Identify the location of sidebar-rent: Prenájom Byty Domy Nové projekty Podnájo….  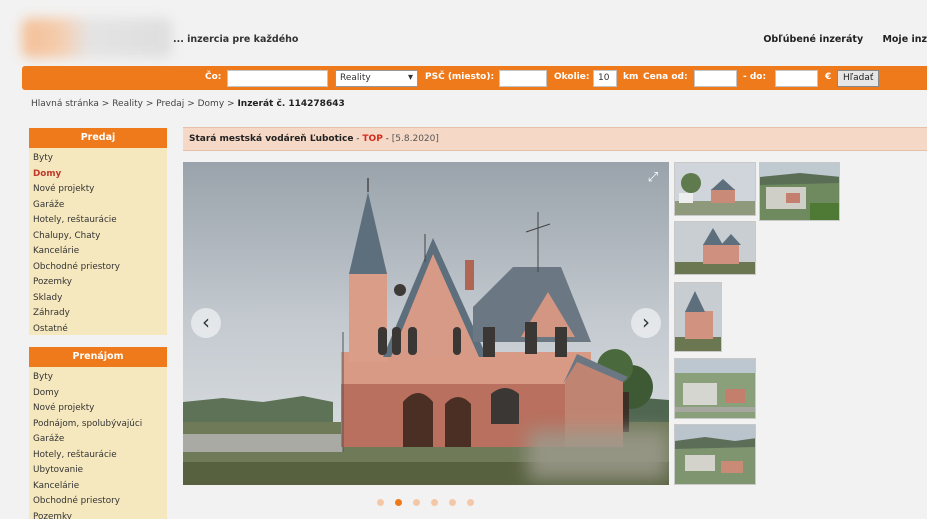
(98, 433).